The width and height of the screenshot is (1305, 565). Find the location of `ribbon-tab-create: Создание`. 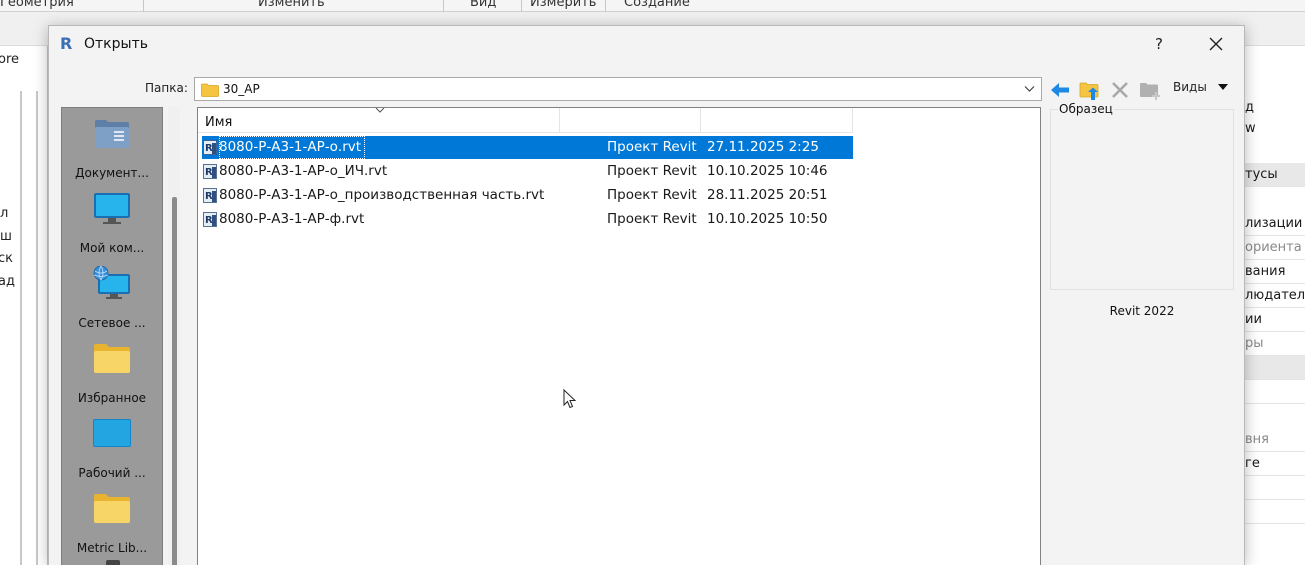

ribbon-tab-create: Создание is located at coordinates (657, 5).